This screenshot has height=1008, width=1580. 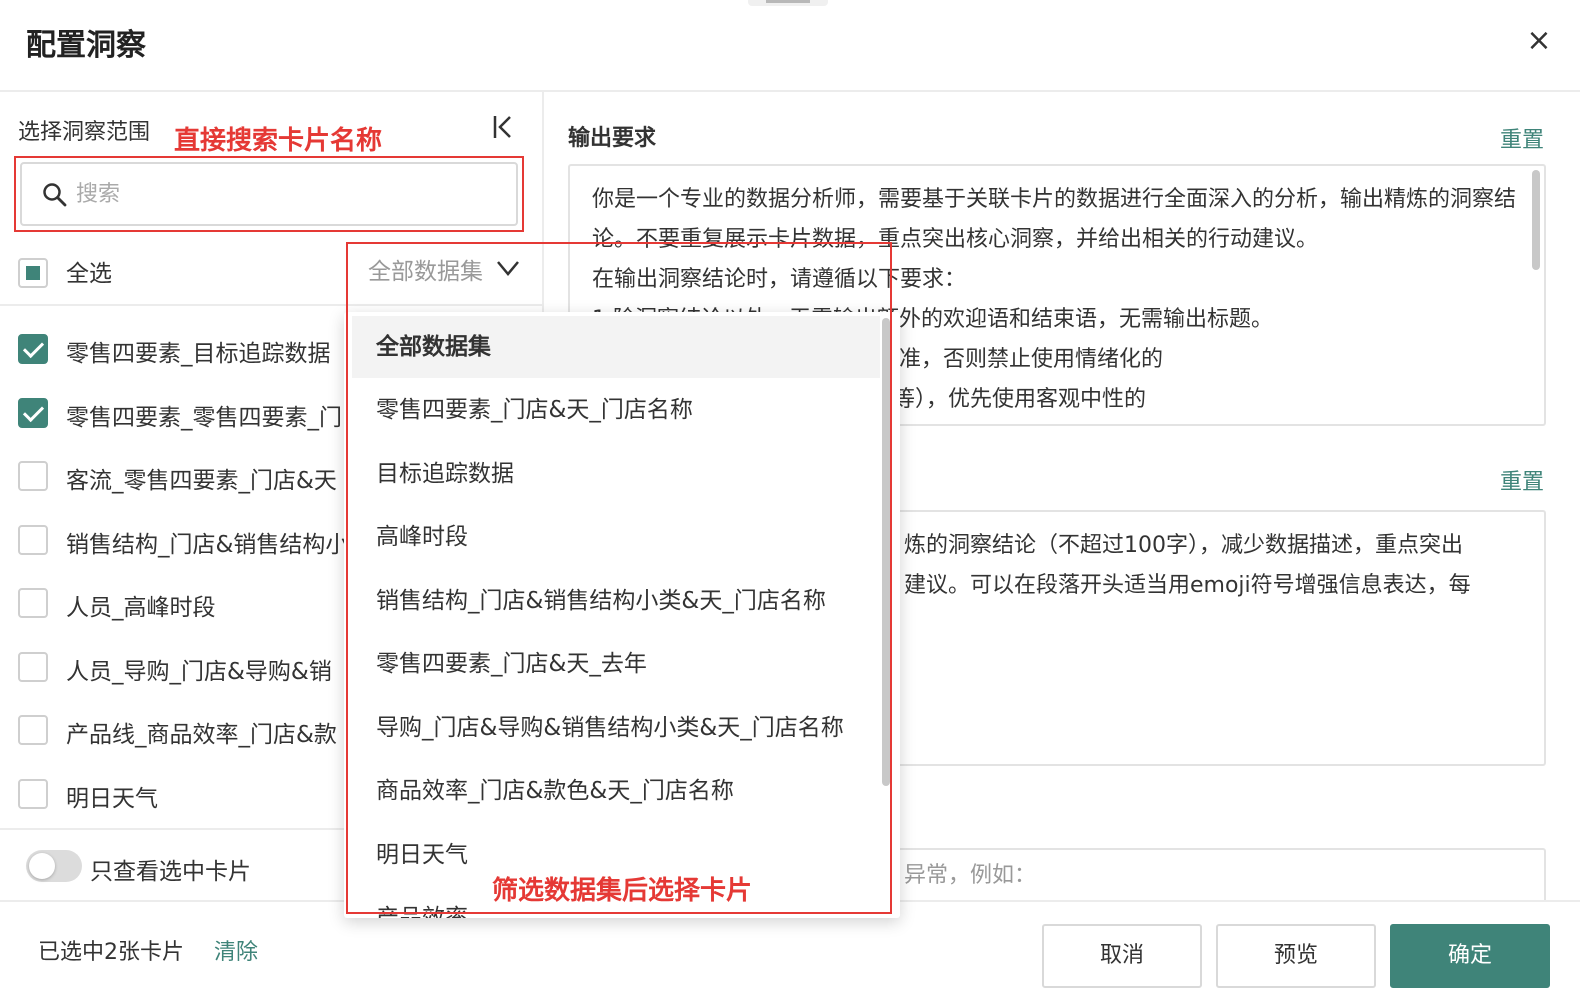 I want to click on dataset-filter-select: 全部数据集, so click(x=425, y=269).